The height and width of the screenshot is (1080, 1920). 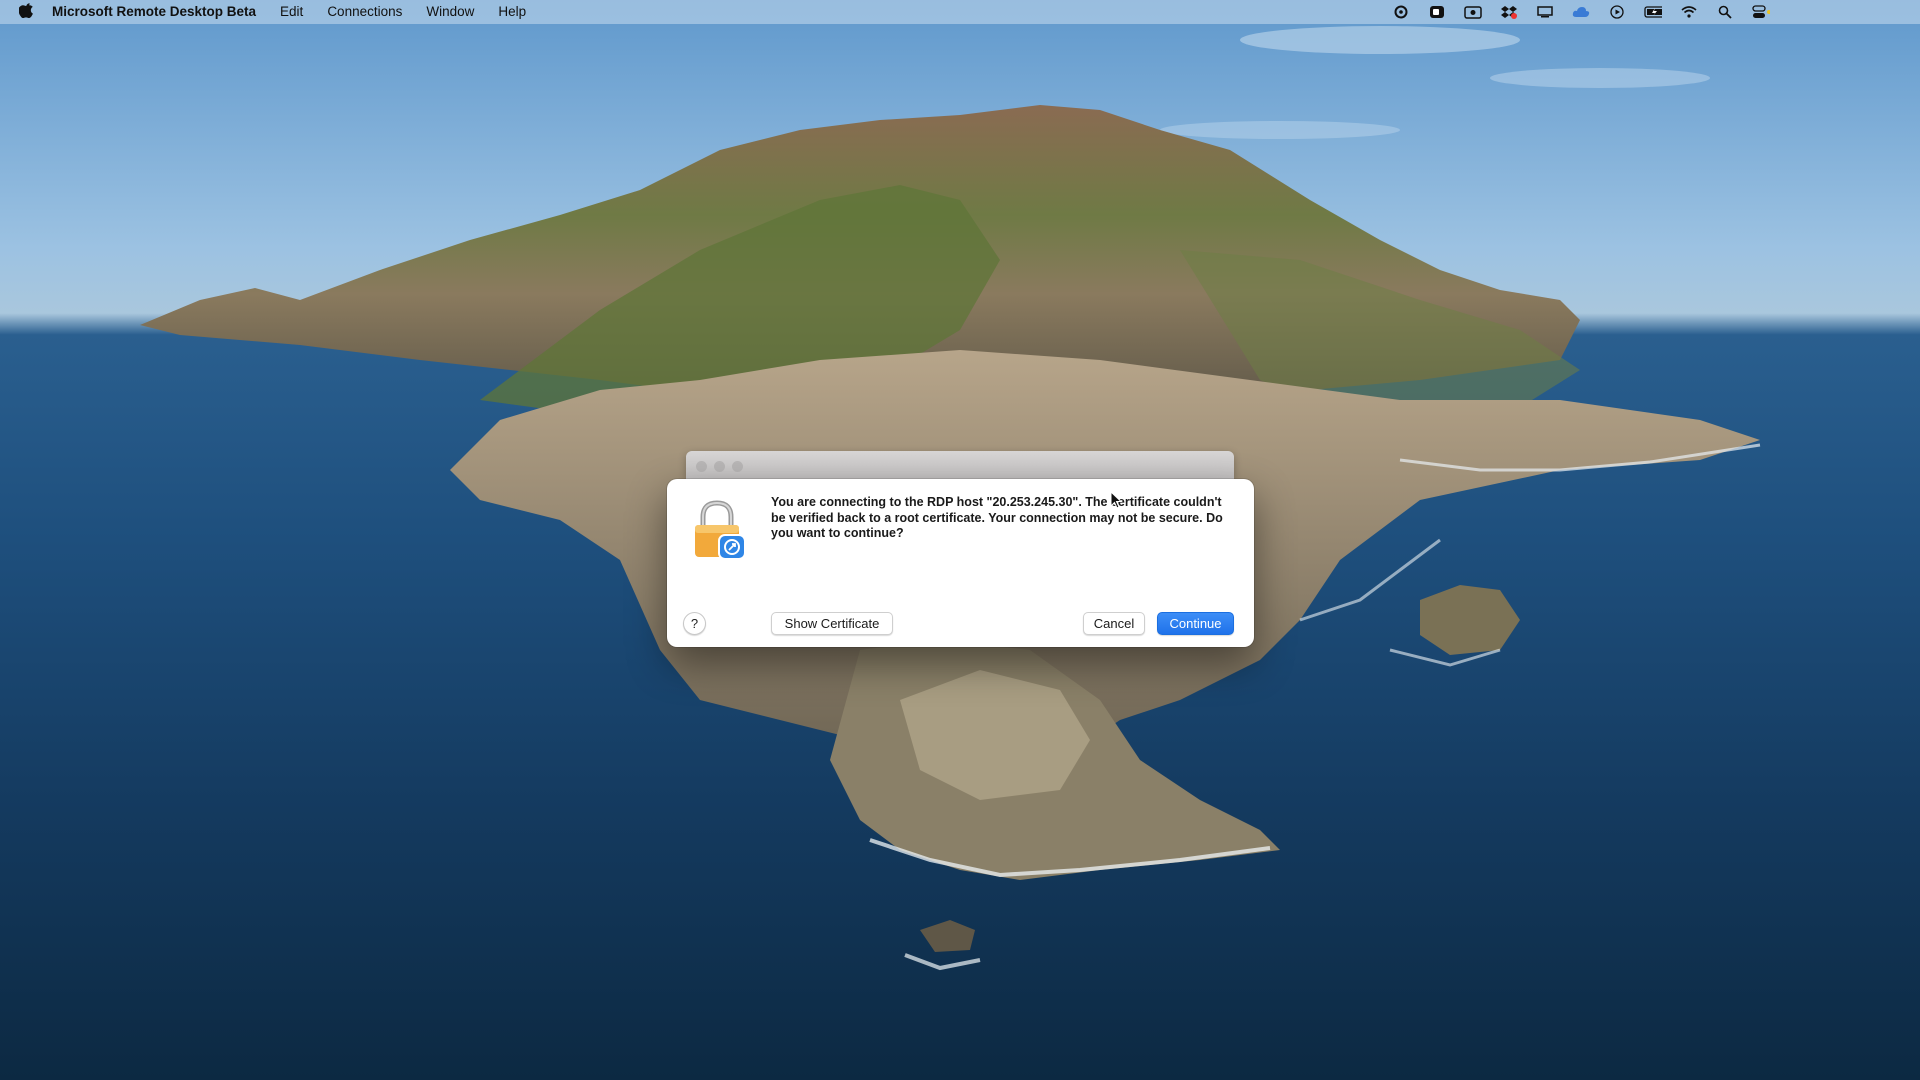 What do you see at coordinates (512, 12) in the screenshot?
I see `menu-help: Help` at bounding box center [512, 12].